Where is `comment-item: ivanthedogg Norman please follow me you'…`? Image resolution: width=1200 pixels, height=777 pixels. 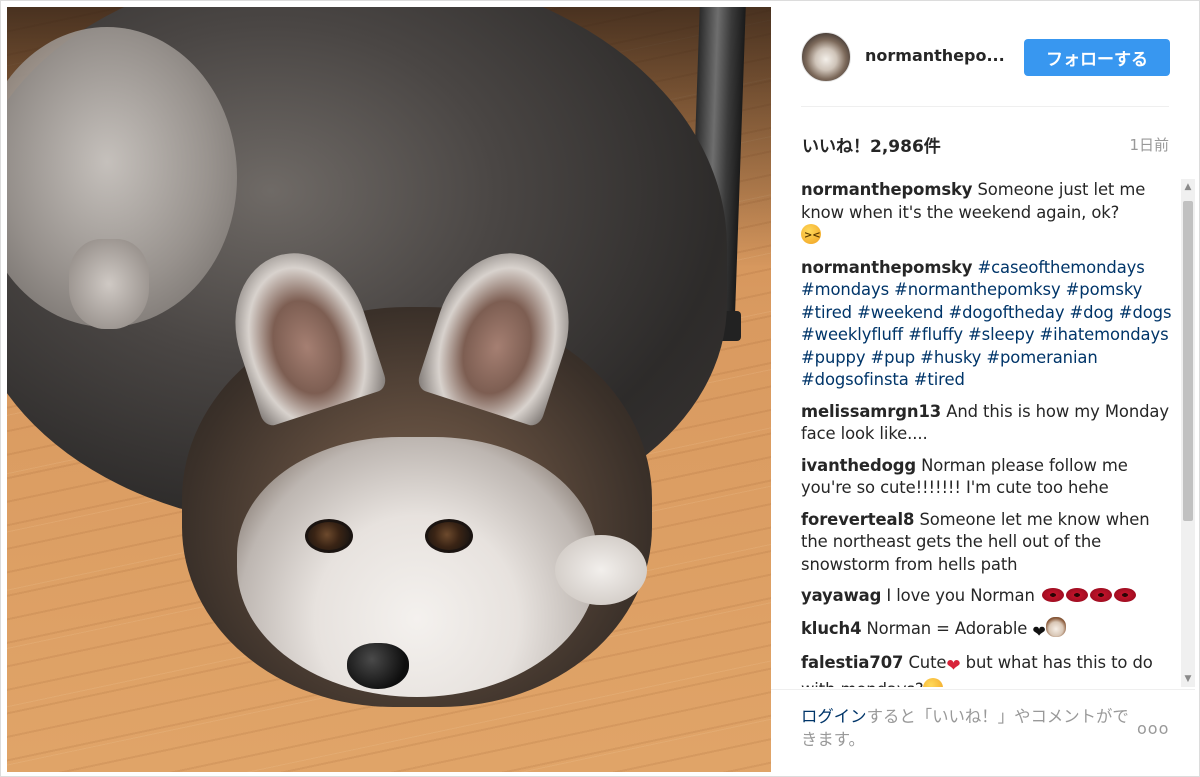
comment-item: ivanthedogg Norman please follow me you'… is located at coordinates (989, 477).